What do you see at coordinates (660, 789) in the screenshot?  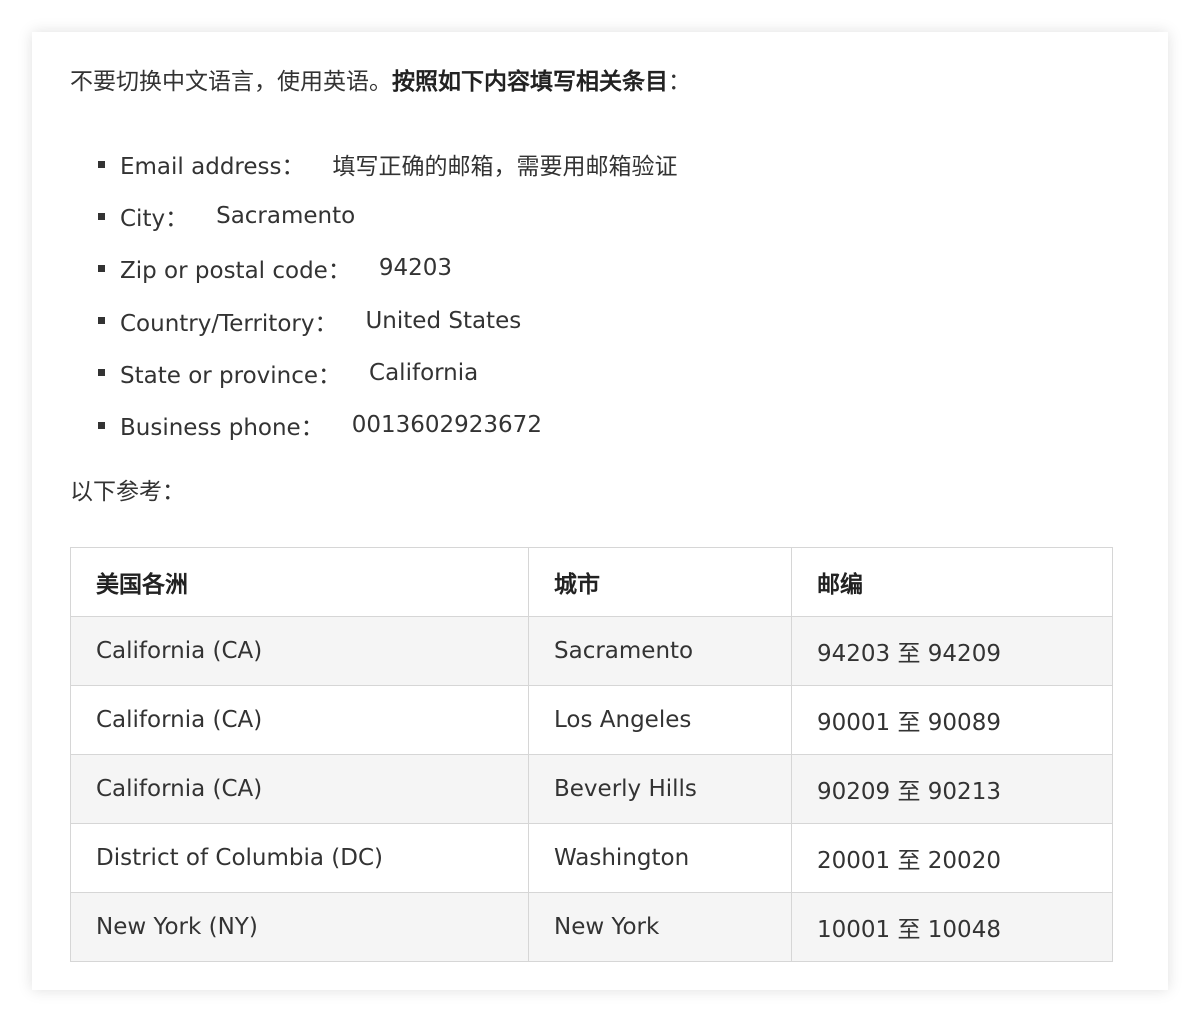 I see `cell-city: Beverly Hills` at bounding box center [660, 789].